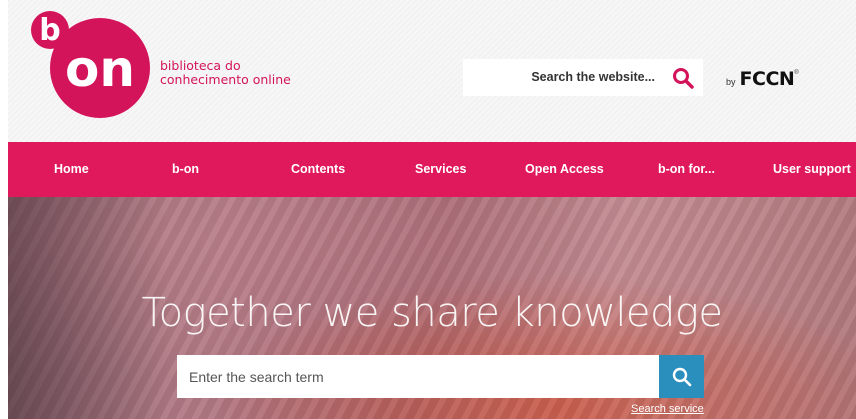  What do you see at coordinates (432, 313) in the screenshot?
I see `hero-title: Together we share knowledge` at bounding box center [432, 313].